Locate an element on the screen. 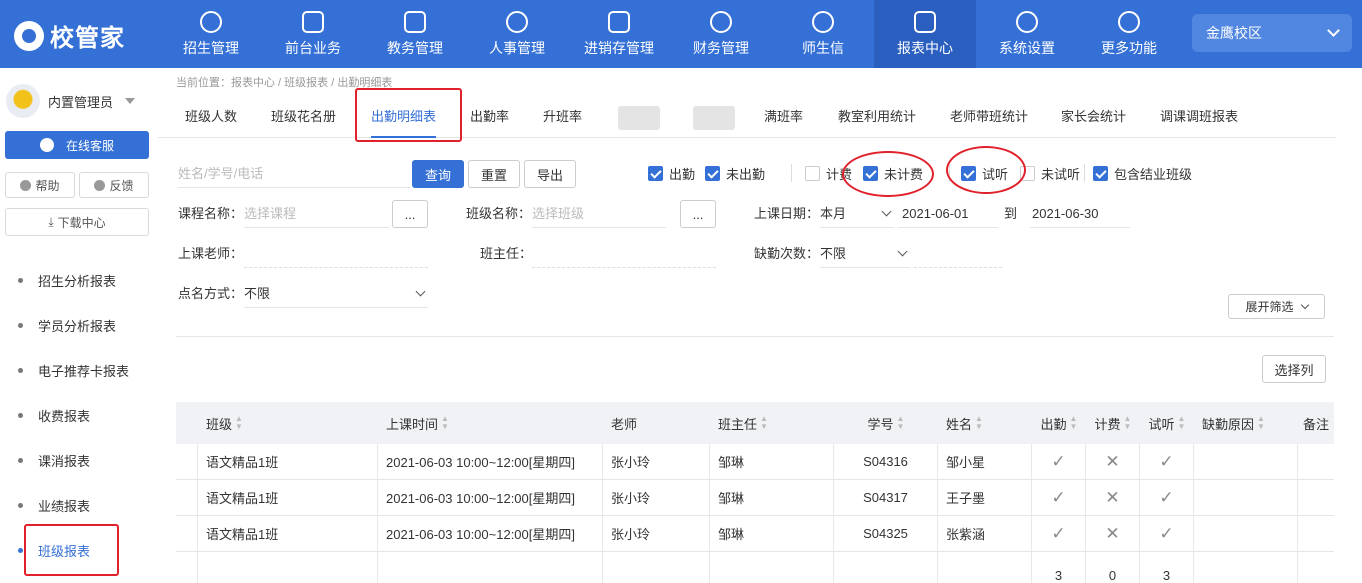  cell-billed: ✕ is located at coordinates (1113, 461).